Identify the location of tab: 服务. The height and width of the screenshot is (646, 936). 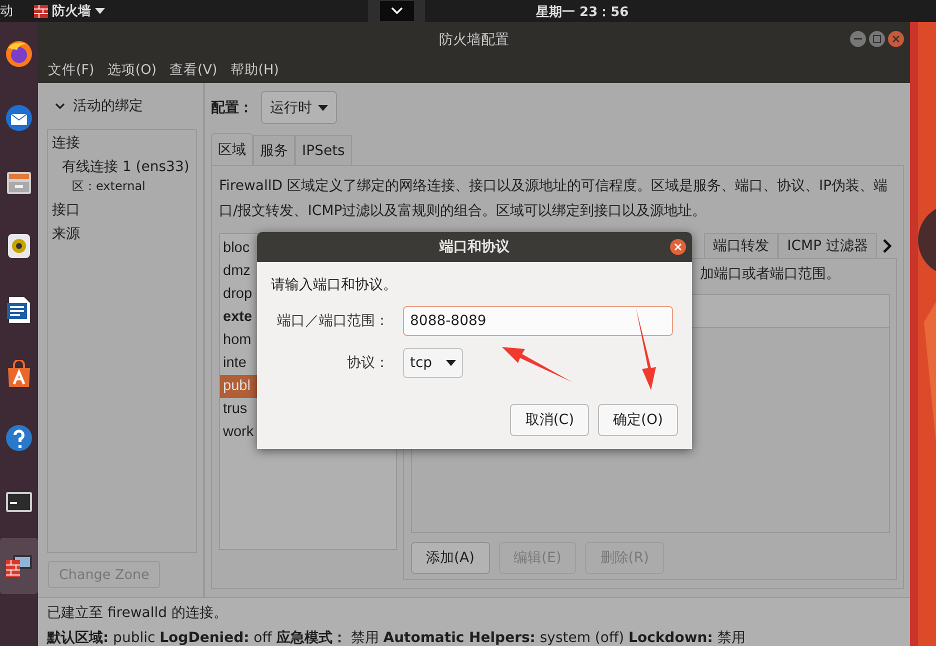
(274, 150).